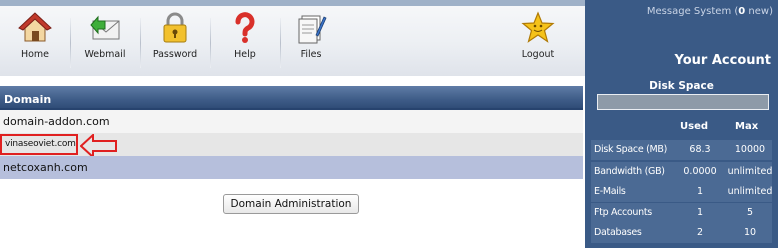  I want to click on files-icon, so click(312, 29).